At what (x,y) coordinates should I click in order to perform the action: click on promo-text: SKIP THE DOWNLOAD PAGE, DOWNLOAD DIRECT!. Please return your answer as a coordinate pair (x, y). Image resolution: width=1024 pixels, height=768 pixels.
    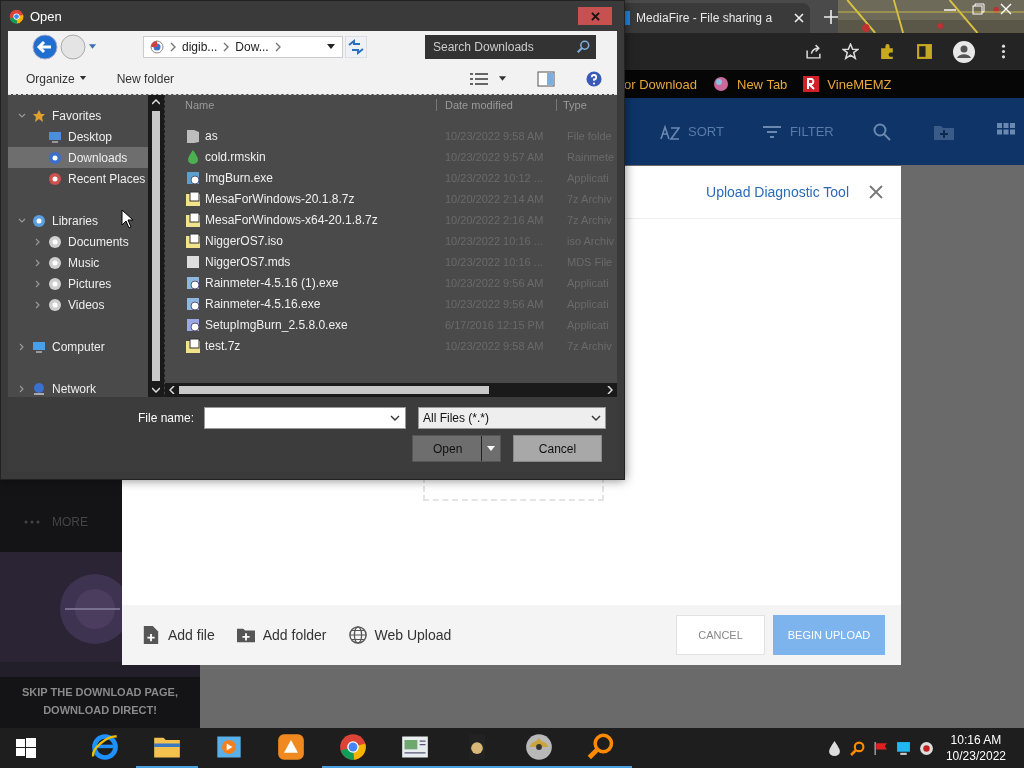
    Looking at the image, I should click on (99, 701).